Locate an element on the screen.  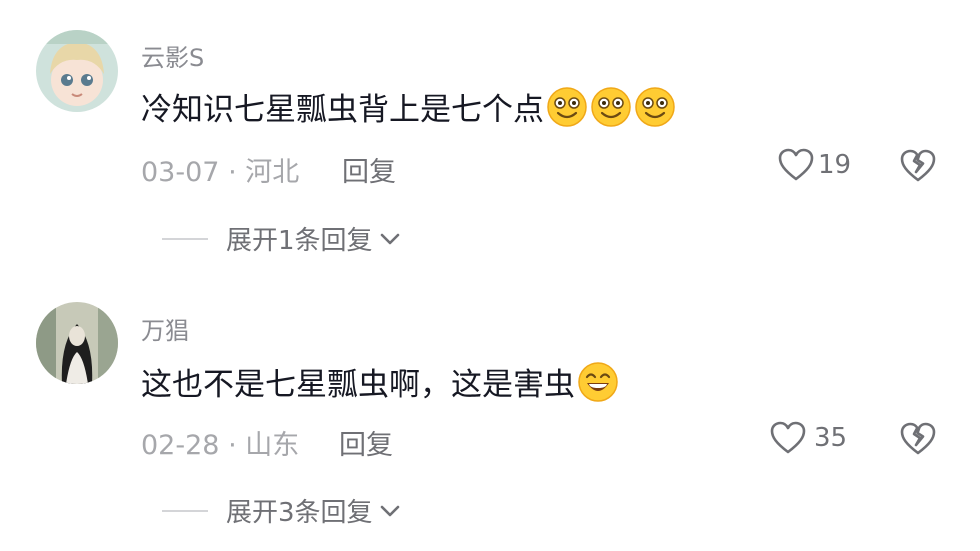
comment-date: 02-28 is located at coordinates (180, 445).